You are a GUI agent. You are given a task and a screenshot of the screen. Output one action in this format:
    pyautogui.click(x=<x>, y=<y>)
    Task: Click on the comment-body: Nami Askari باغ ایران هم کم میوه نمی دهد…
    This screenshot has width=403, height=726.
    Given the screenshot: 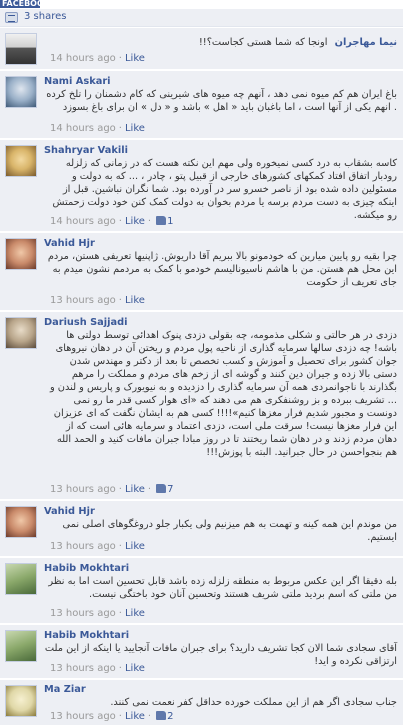 What is the action you would take?
    pyautogui.click(x=220, y=94)
    